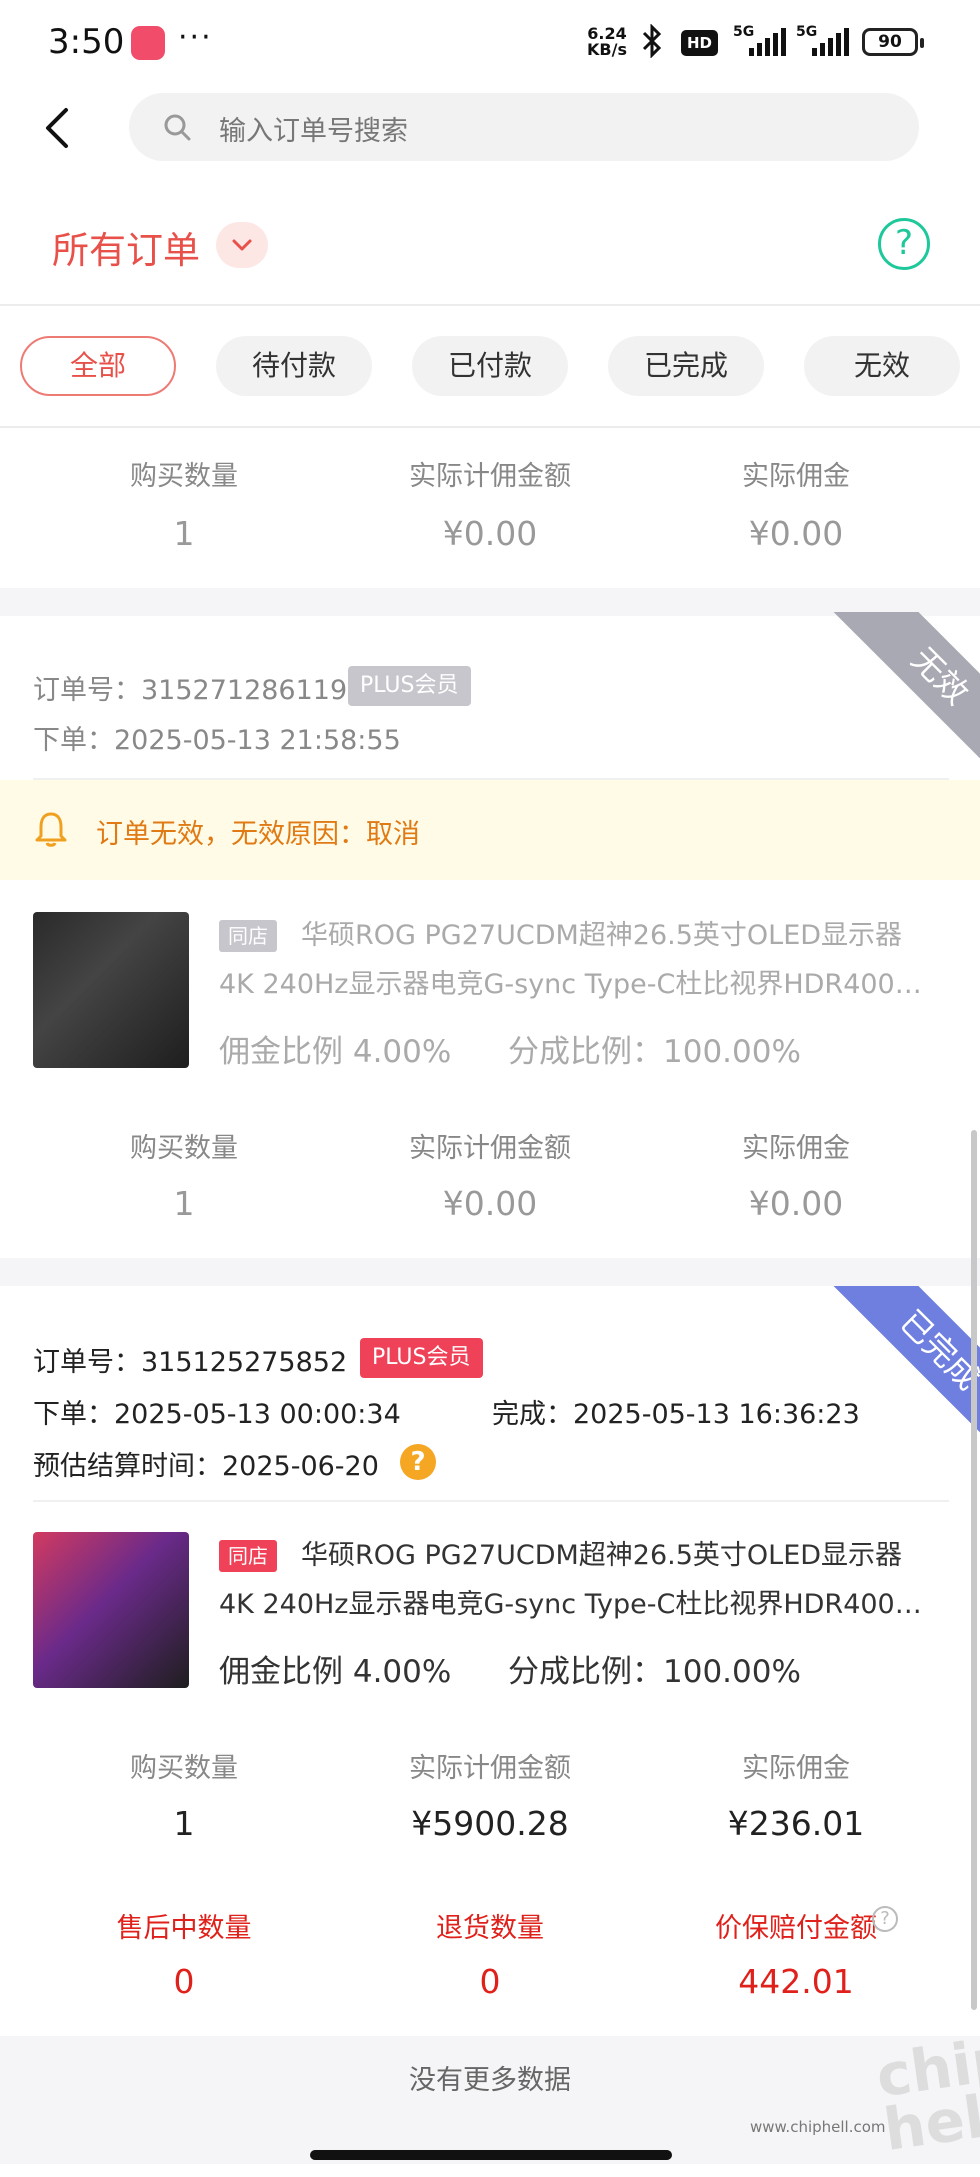  Describe the element at coordinates (885, 1919) in the screenshot. I see `info-icon: ?` at that location.